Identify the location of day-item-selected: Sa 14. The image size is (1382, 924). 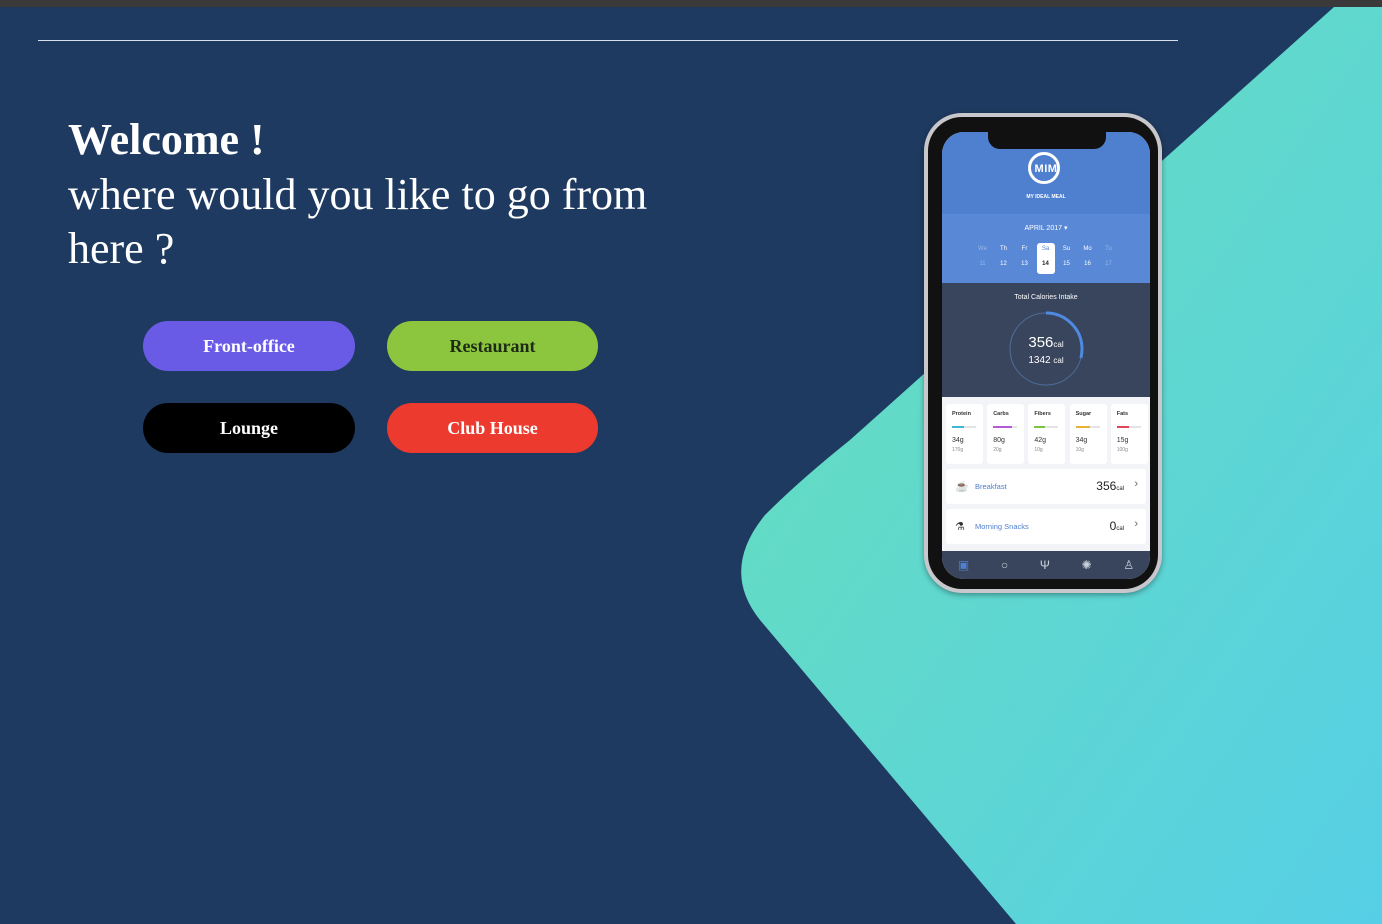
(1045, 258).